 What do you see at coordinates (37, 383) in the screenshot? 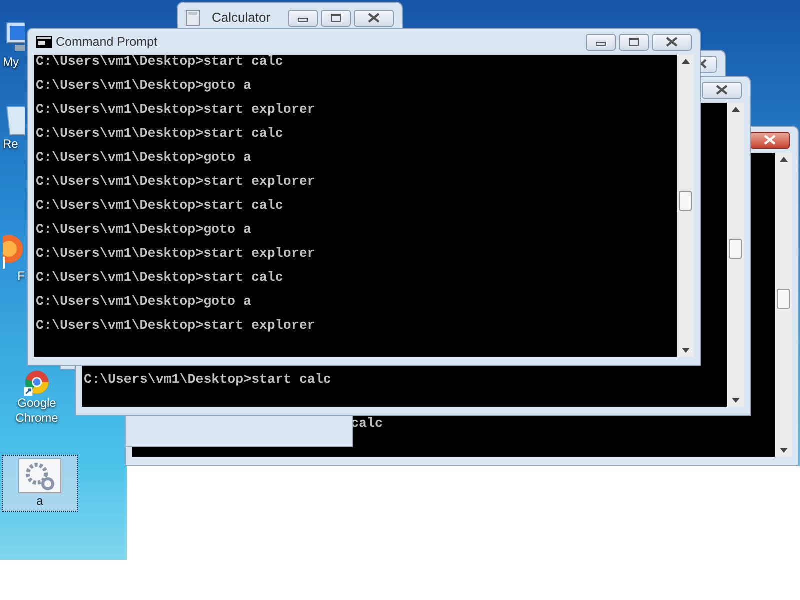
I see `chrome-icon` at bounding box center [37, 383].